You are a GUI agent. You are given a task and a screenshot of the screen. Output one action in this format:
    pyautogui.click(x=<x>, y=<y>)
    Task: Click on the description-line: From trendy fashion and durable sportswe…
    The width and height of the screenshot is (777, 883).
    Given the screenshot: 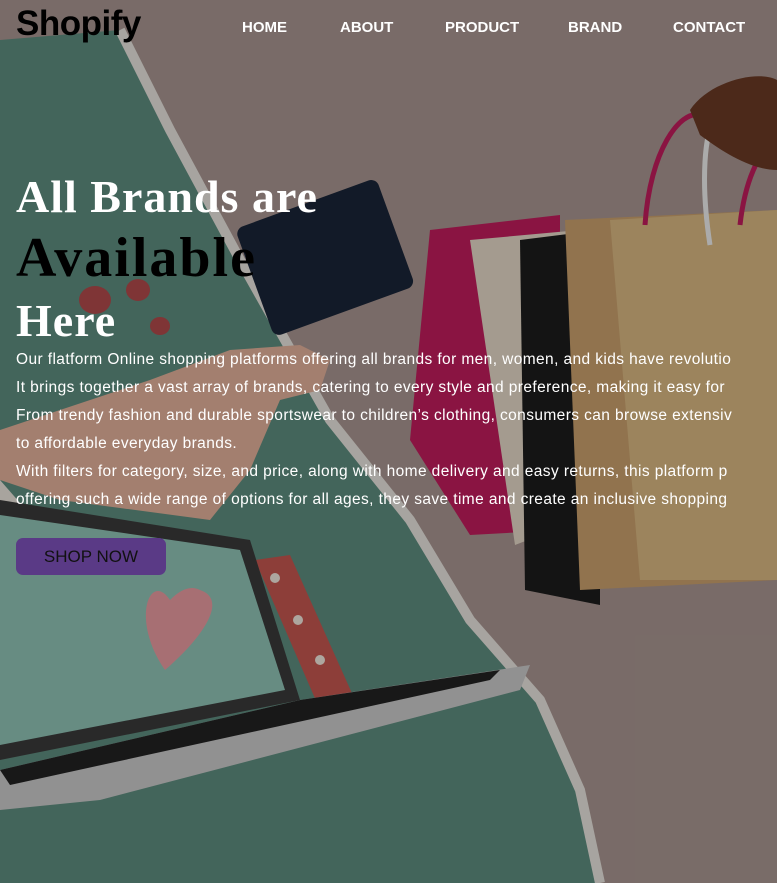 What is the action you would take?
    pyautogui.click(x=374, y=415)
    